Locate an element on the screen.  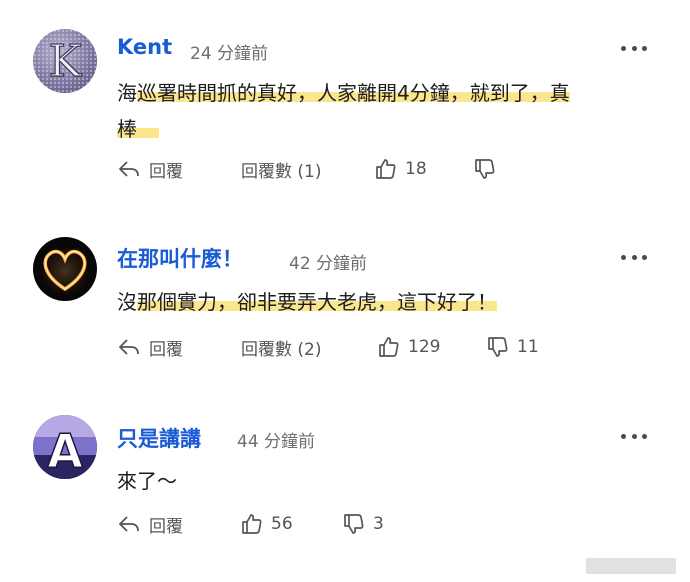
comment-text-line-2: 棒 is located at coordinates (138, 127).